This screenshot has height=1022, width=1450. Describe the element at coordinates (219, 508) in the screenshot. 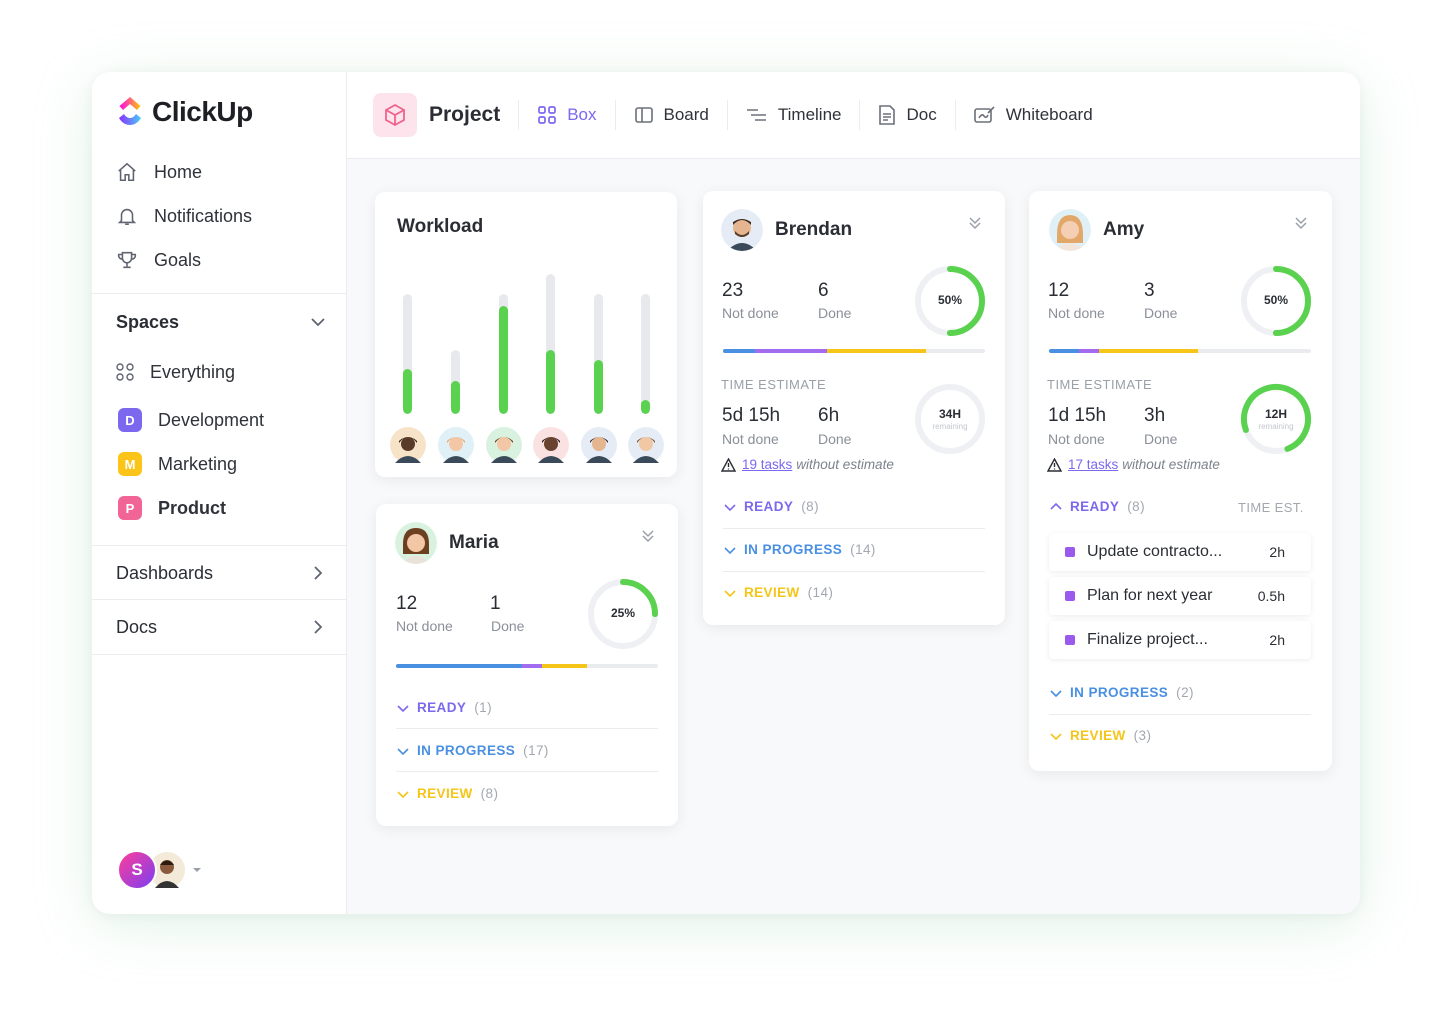

I see `space-product: P Product` at that location.